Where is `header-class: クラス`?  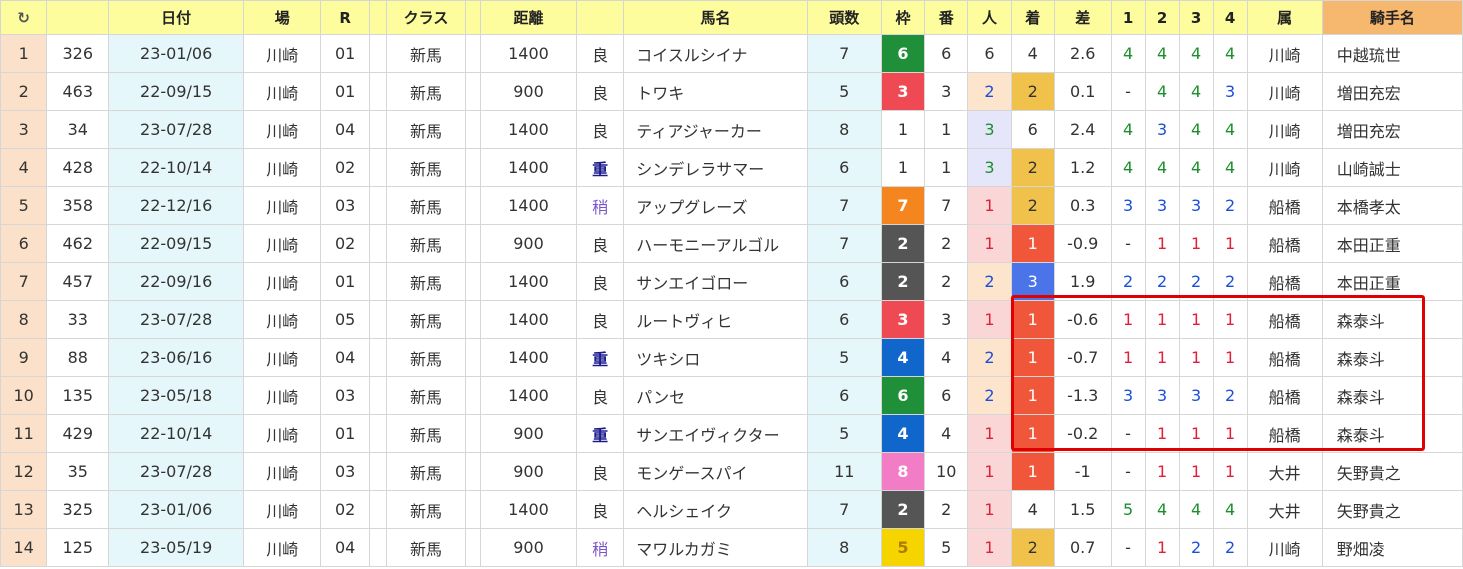
header-class: クラス is located at coordinates (426, 17).